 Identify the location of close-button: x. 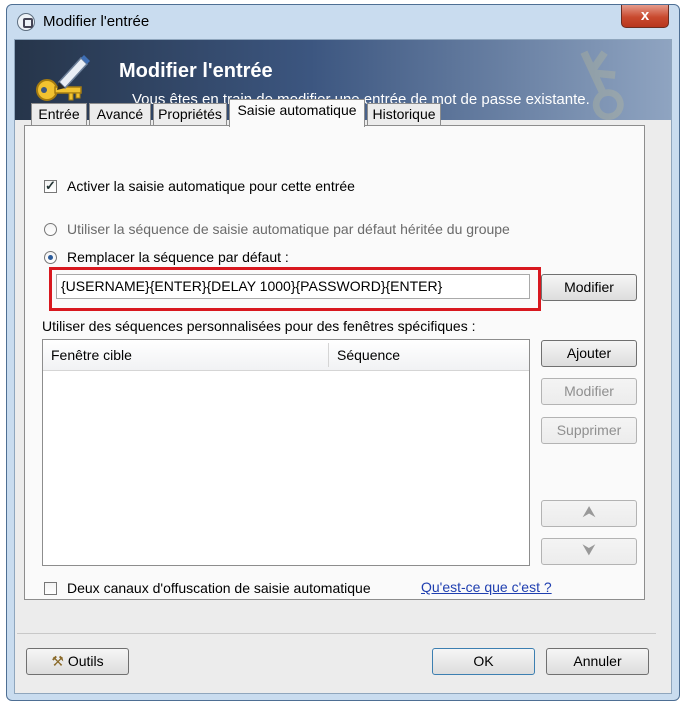
(645, 16).